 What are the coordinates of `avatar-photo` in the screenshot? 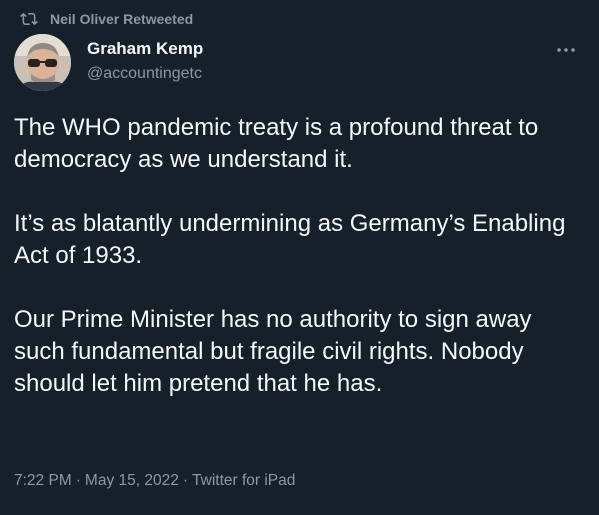 It's located at (42, 62).